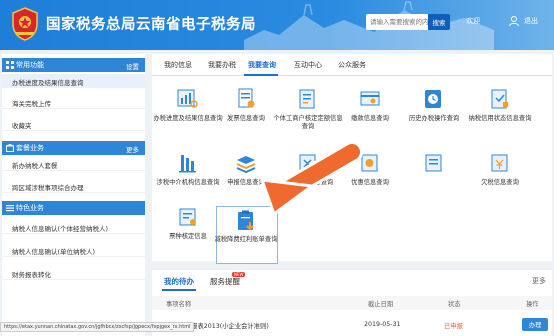 The height and width of the screenshot is (336, 554). I want to click on logout-link: 退出, so click(531, 21).